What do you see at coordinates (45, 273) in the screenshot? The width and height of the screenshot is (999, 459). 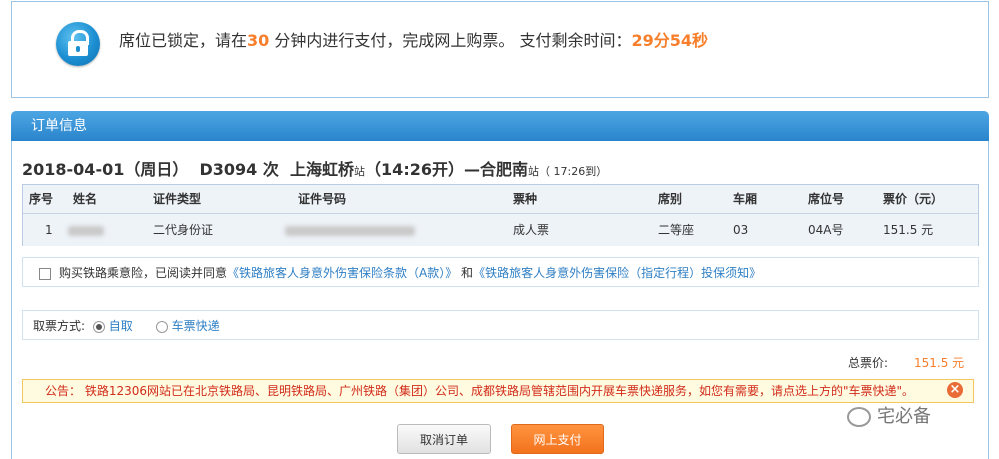 I see `insurance-checkbox` at bounding box center [45, 273].